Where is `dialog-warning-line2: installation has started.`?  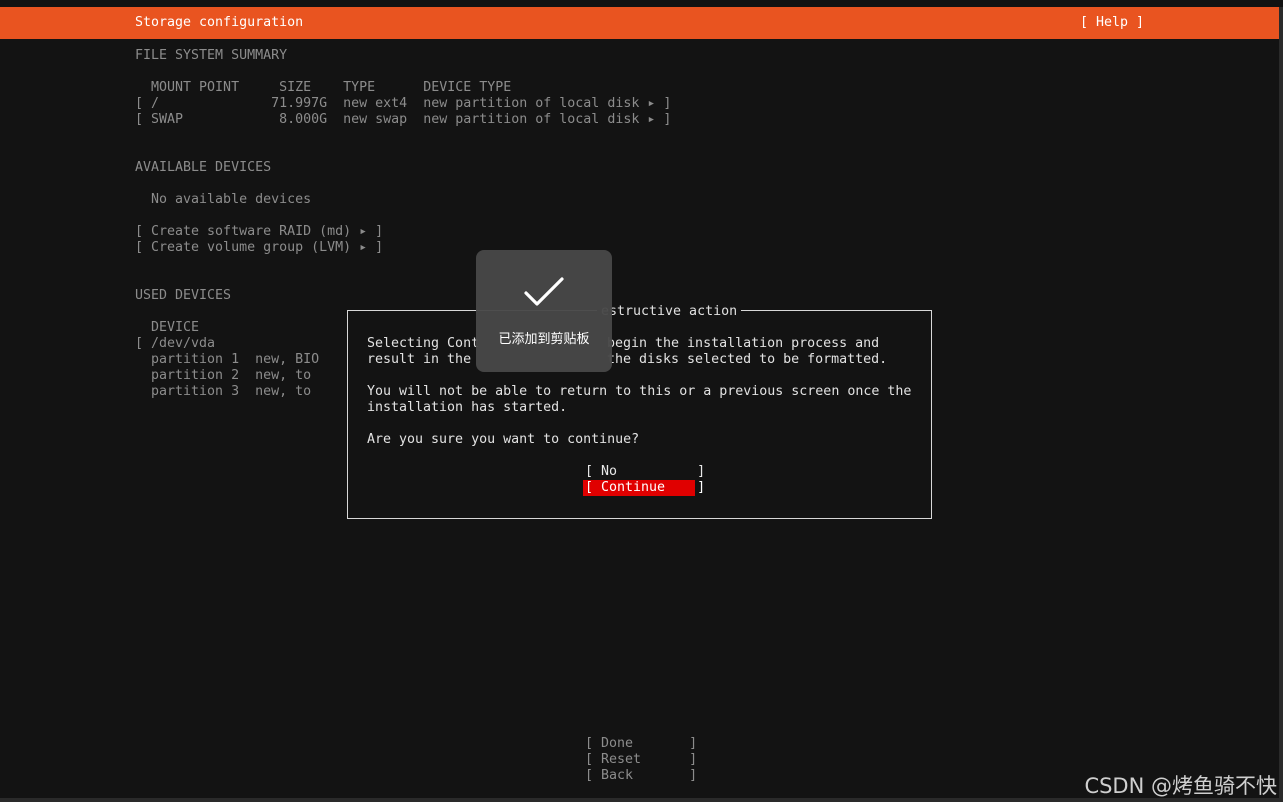 dialog-warning-line2: installation has started. is located at coordinates (467, 407).